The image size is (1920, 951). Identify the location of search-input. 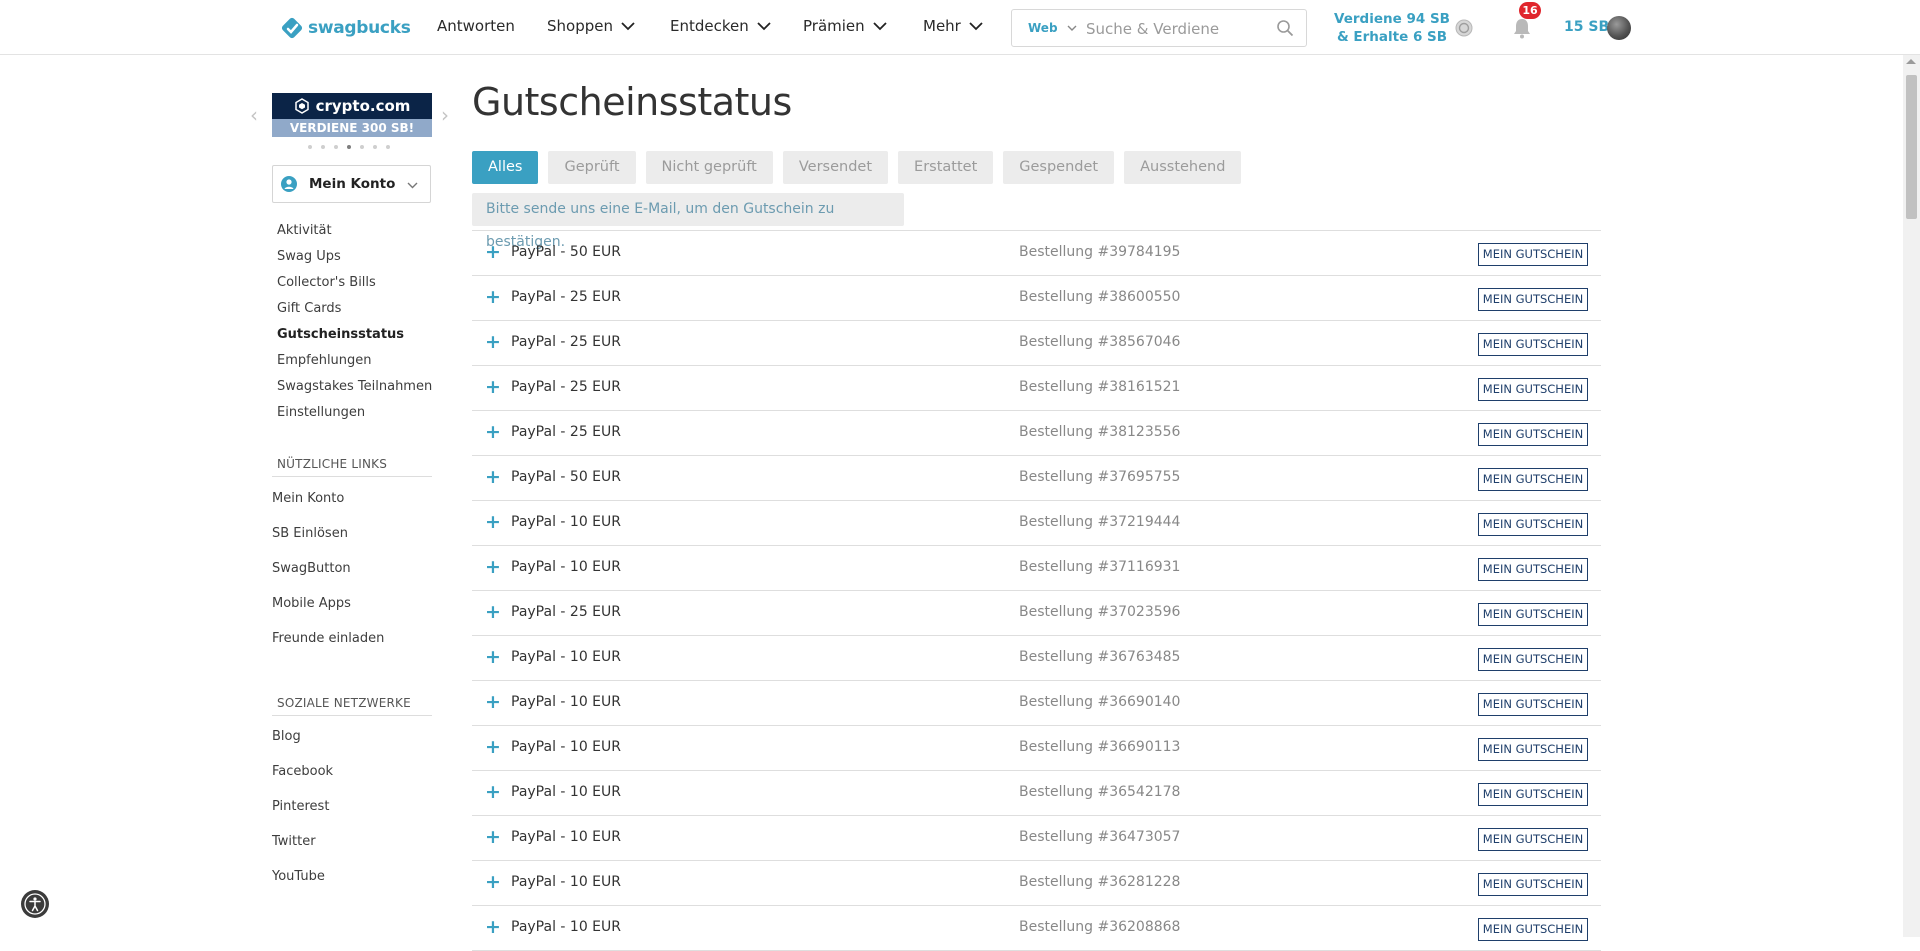
(1178, 29).